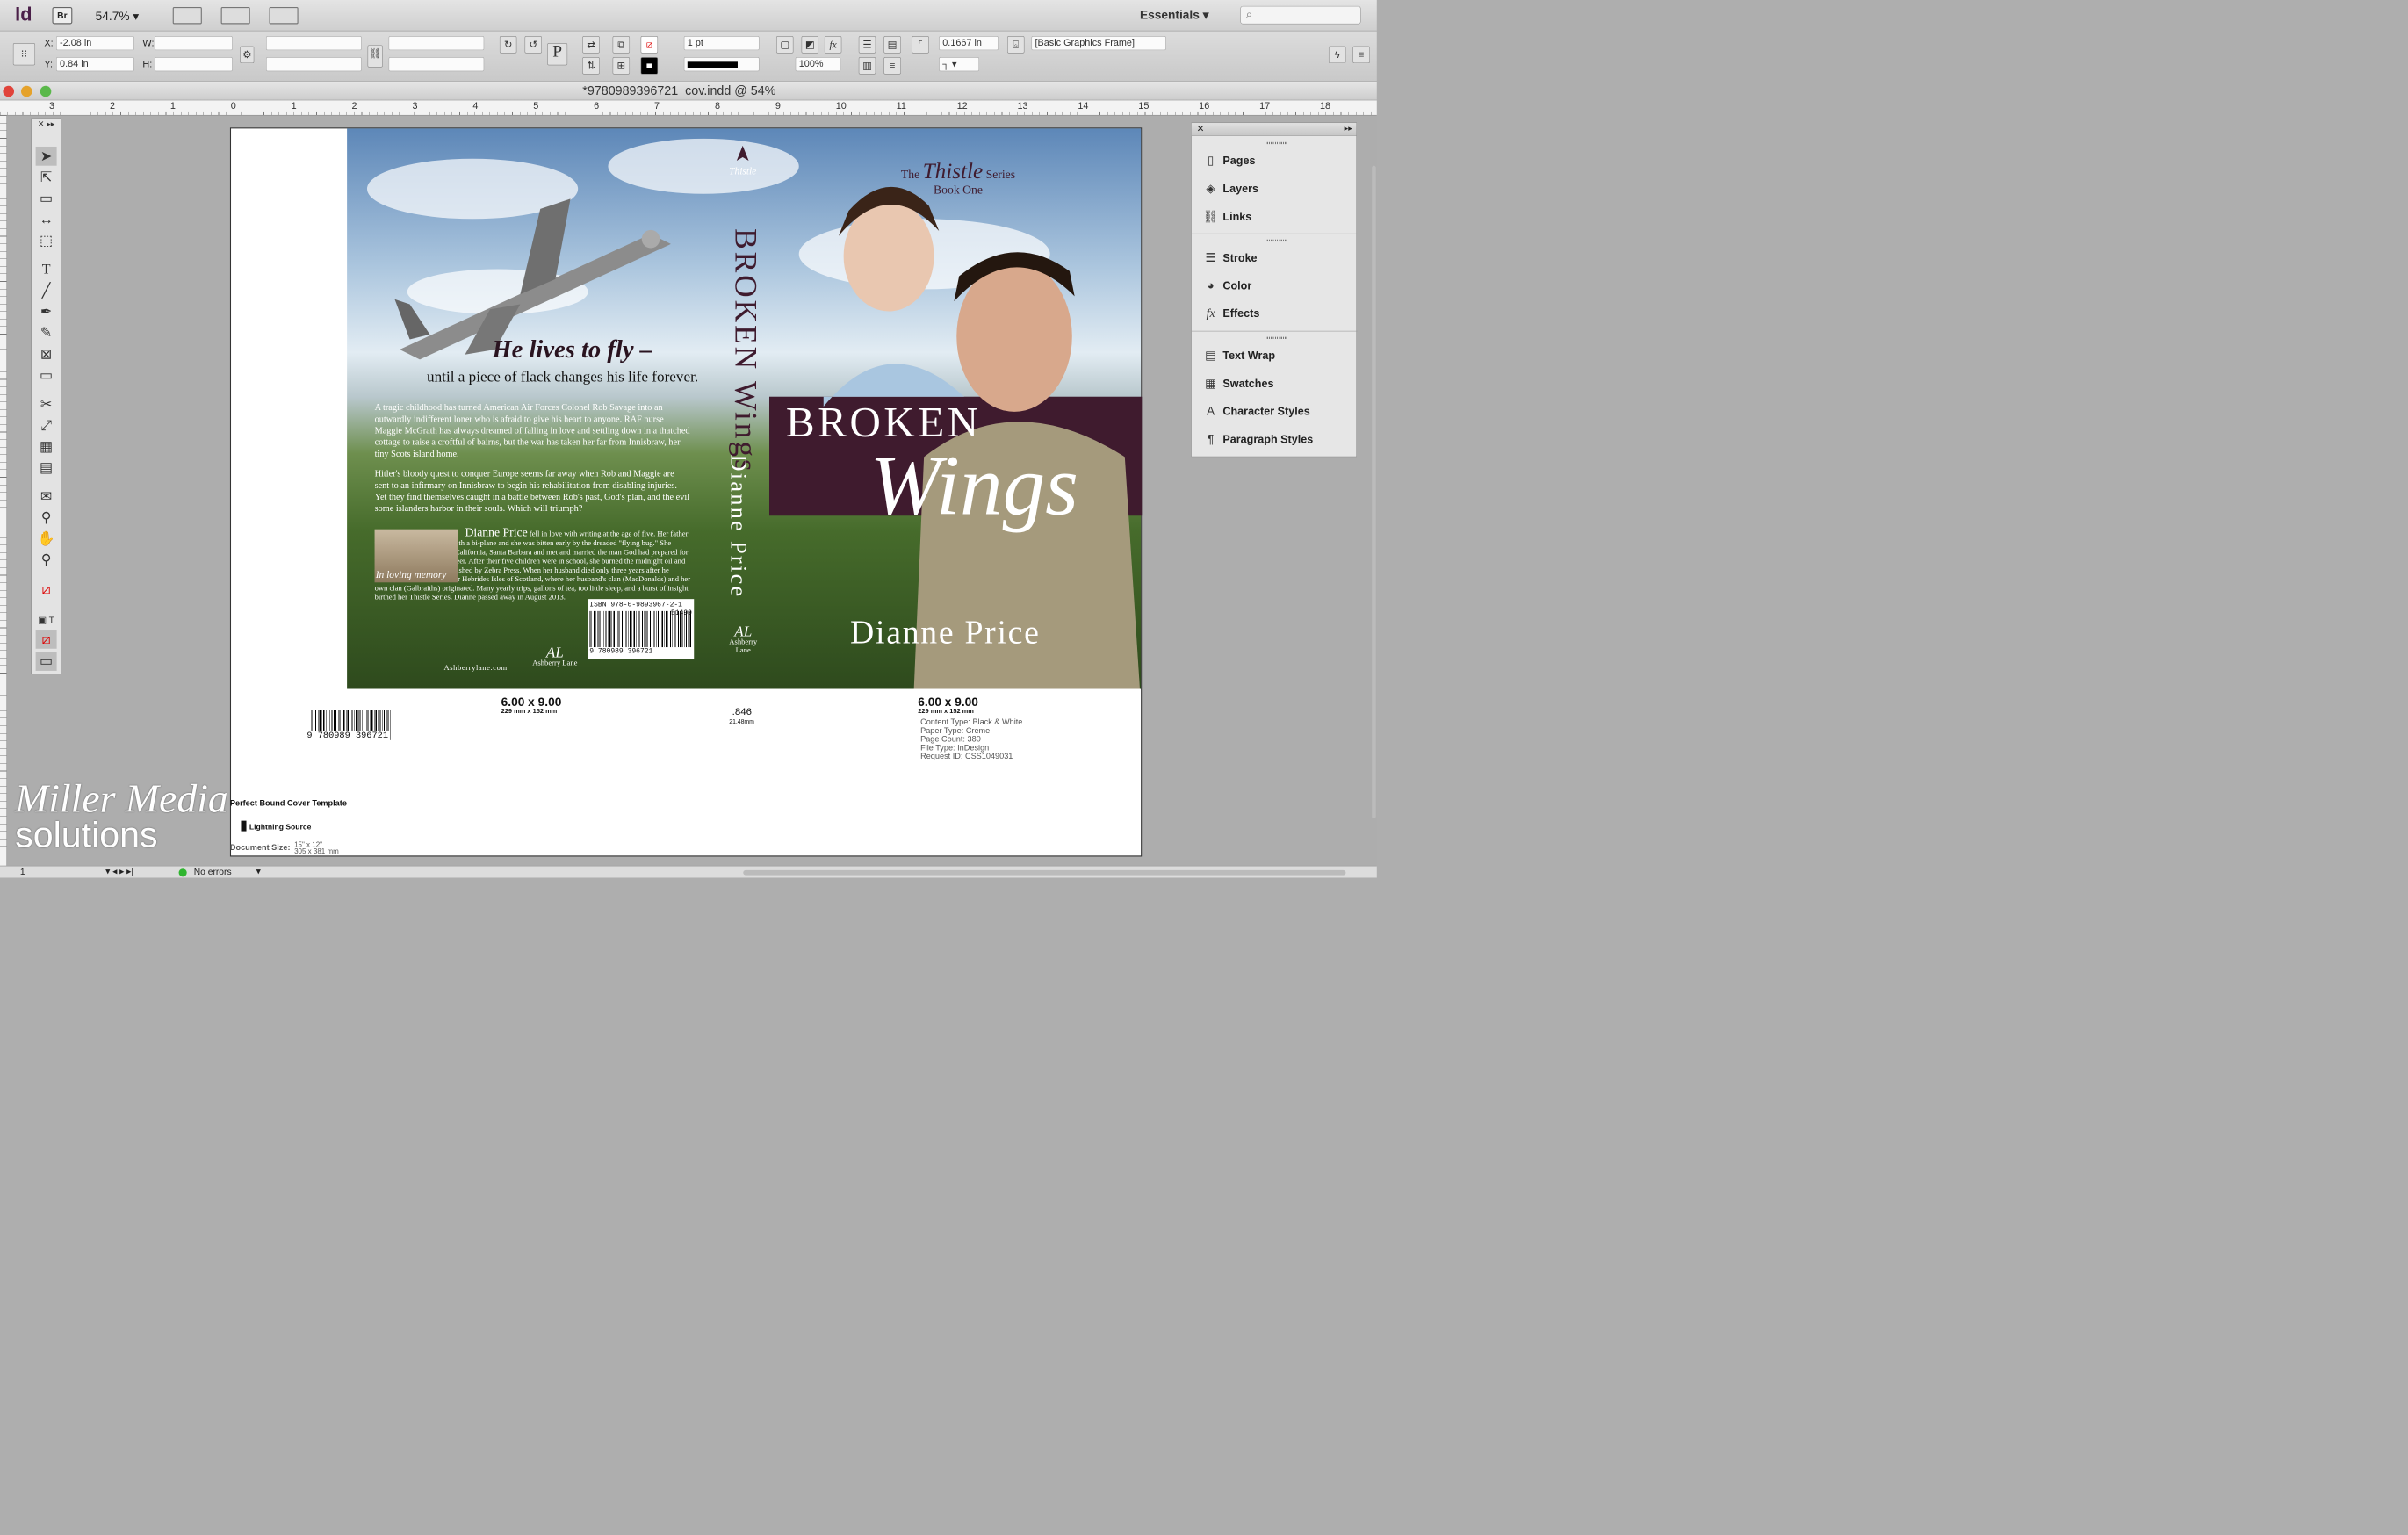  What do you see at coordinates (971, 722) in the screenshot?
I see `spec-line: Content Type: Black & White` at bounding box center [971, 722].